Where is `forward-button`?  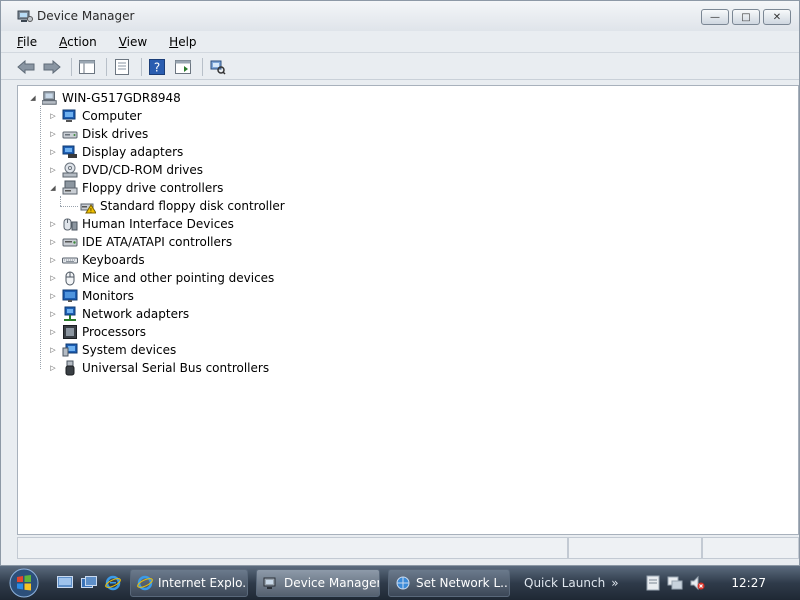 forward-button is located at coordinates (52, 67).